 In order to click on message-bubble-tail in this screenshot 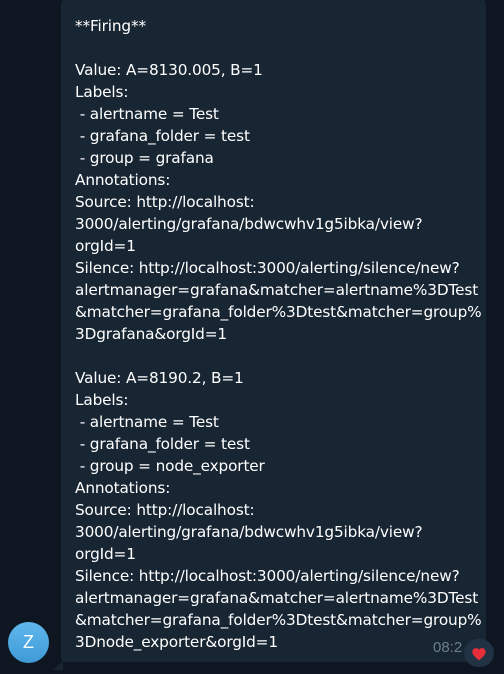, I will do `click(58, 665)`.